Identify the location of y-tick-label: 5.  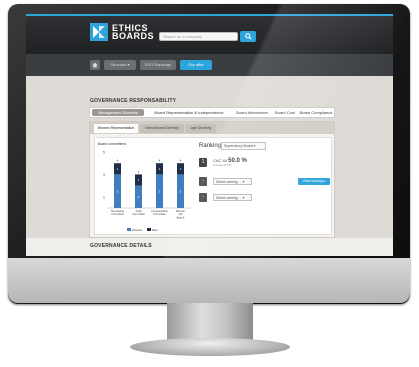
(104, 153).